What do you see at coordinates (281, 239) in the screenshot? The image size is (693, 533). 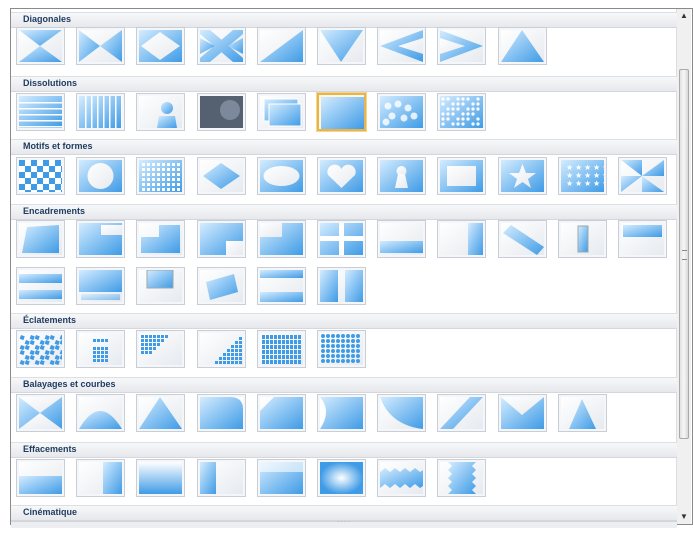 I see `transition-frame-corner-button` at bounding box center [281, 239].